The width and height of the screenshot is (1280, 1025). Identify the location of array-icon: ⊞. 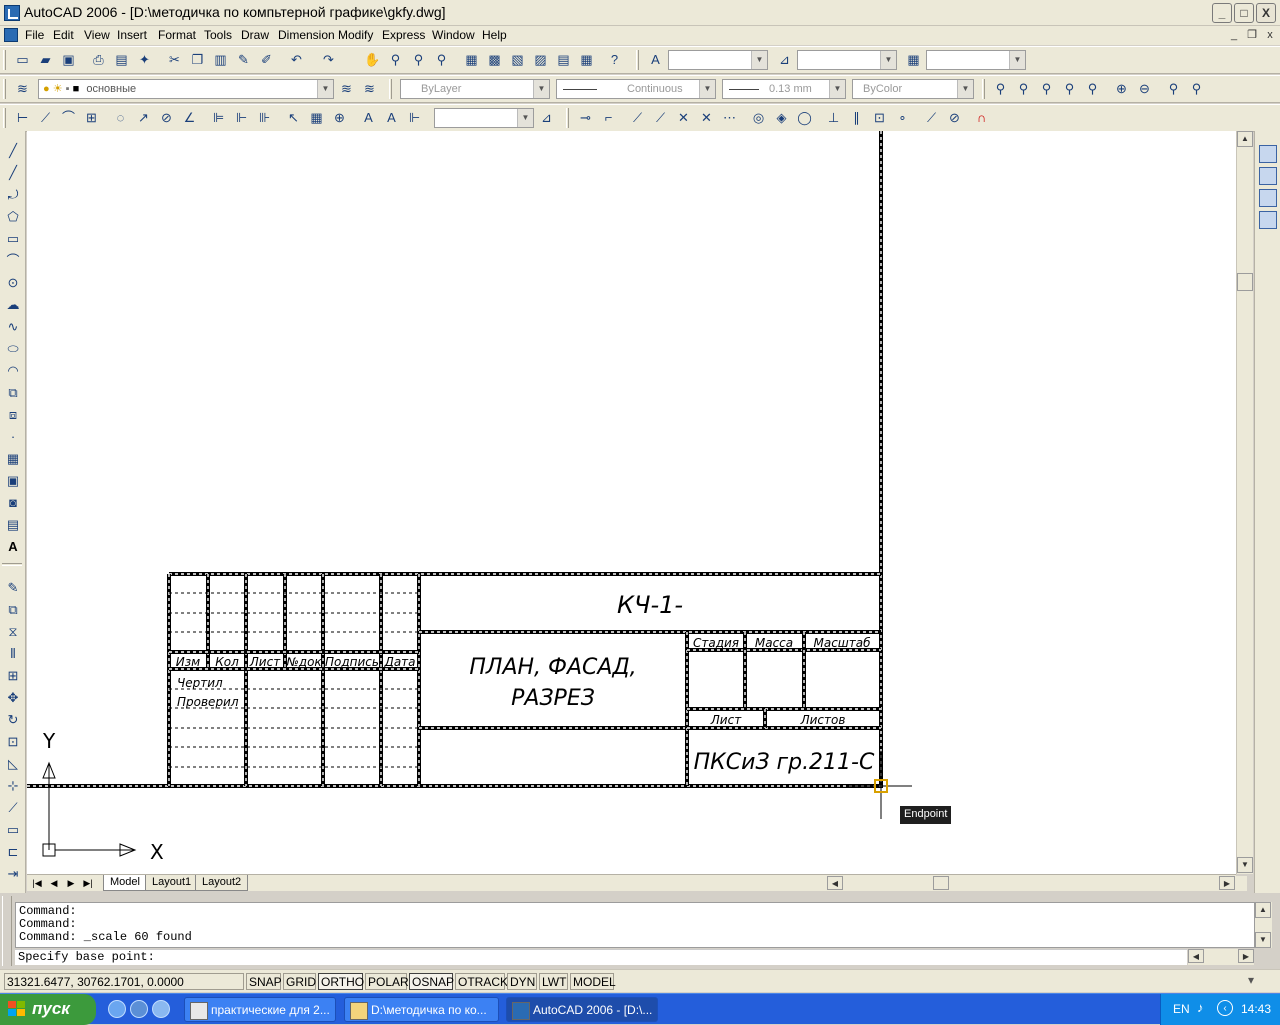
(13, 676).